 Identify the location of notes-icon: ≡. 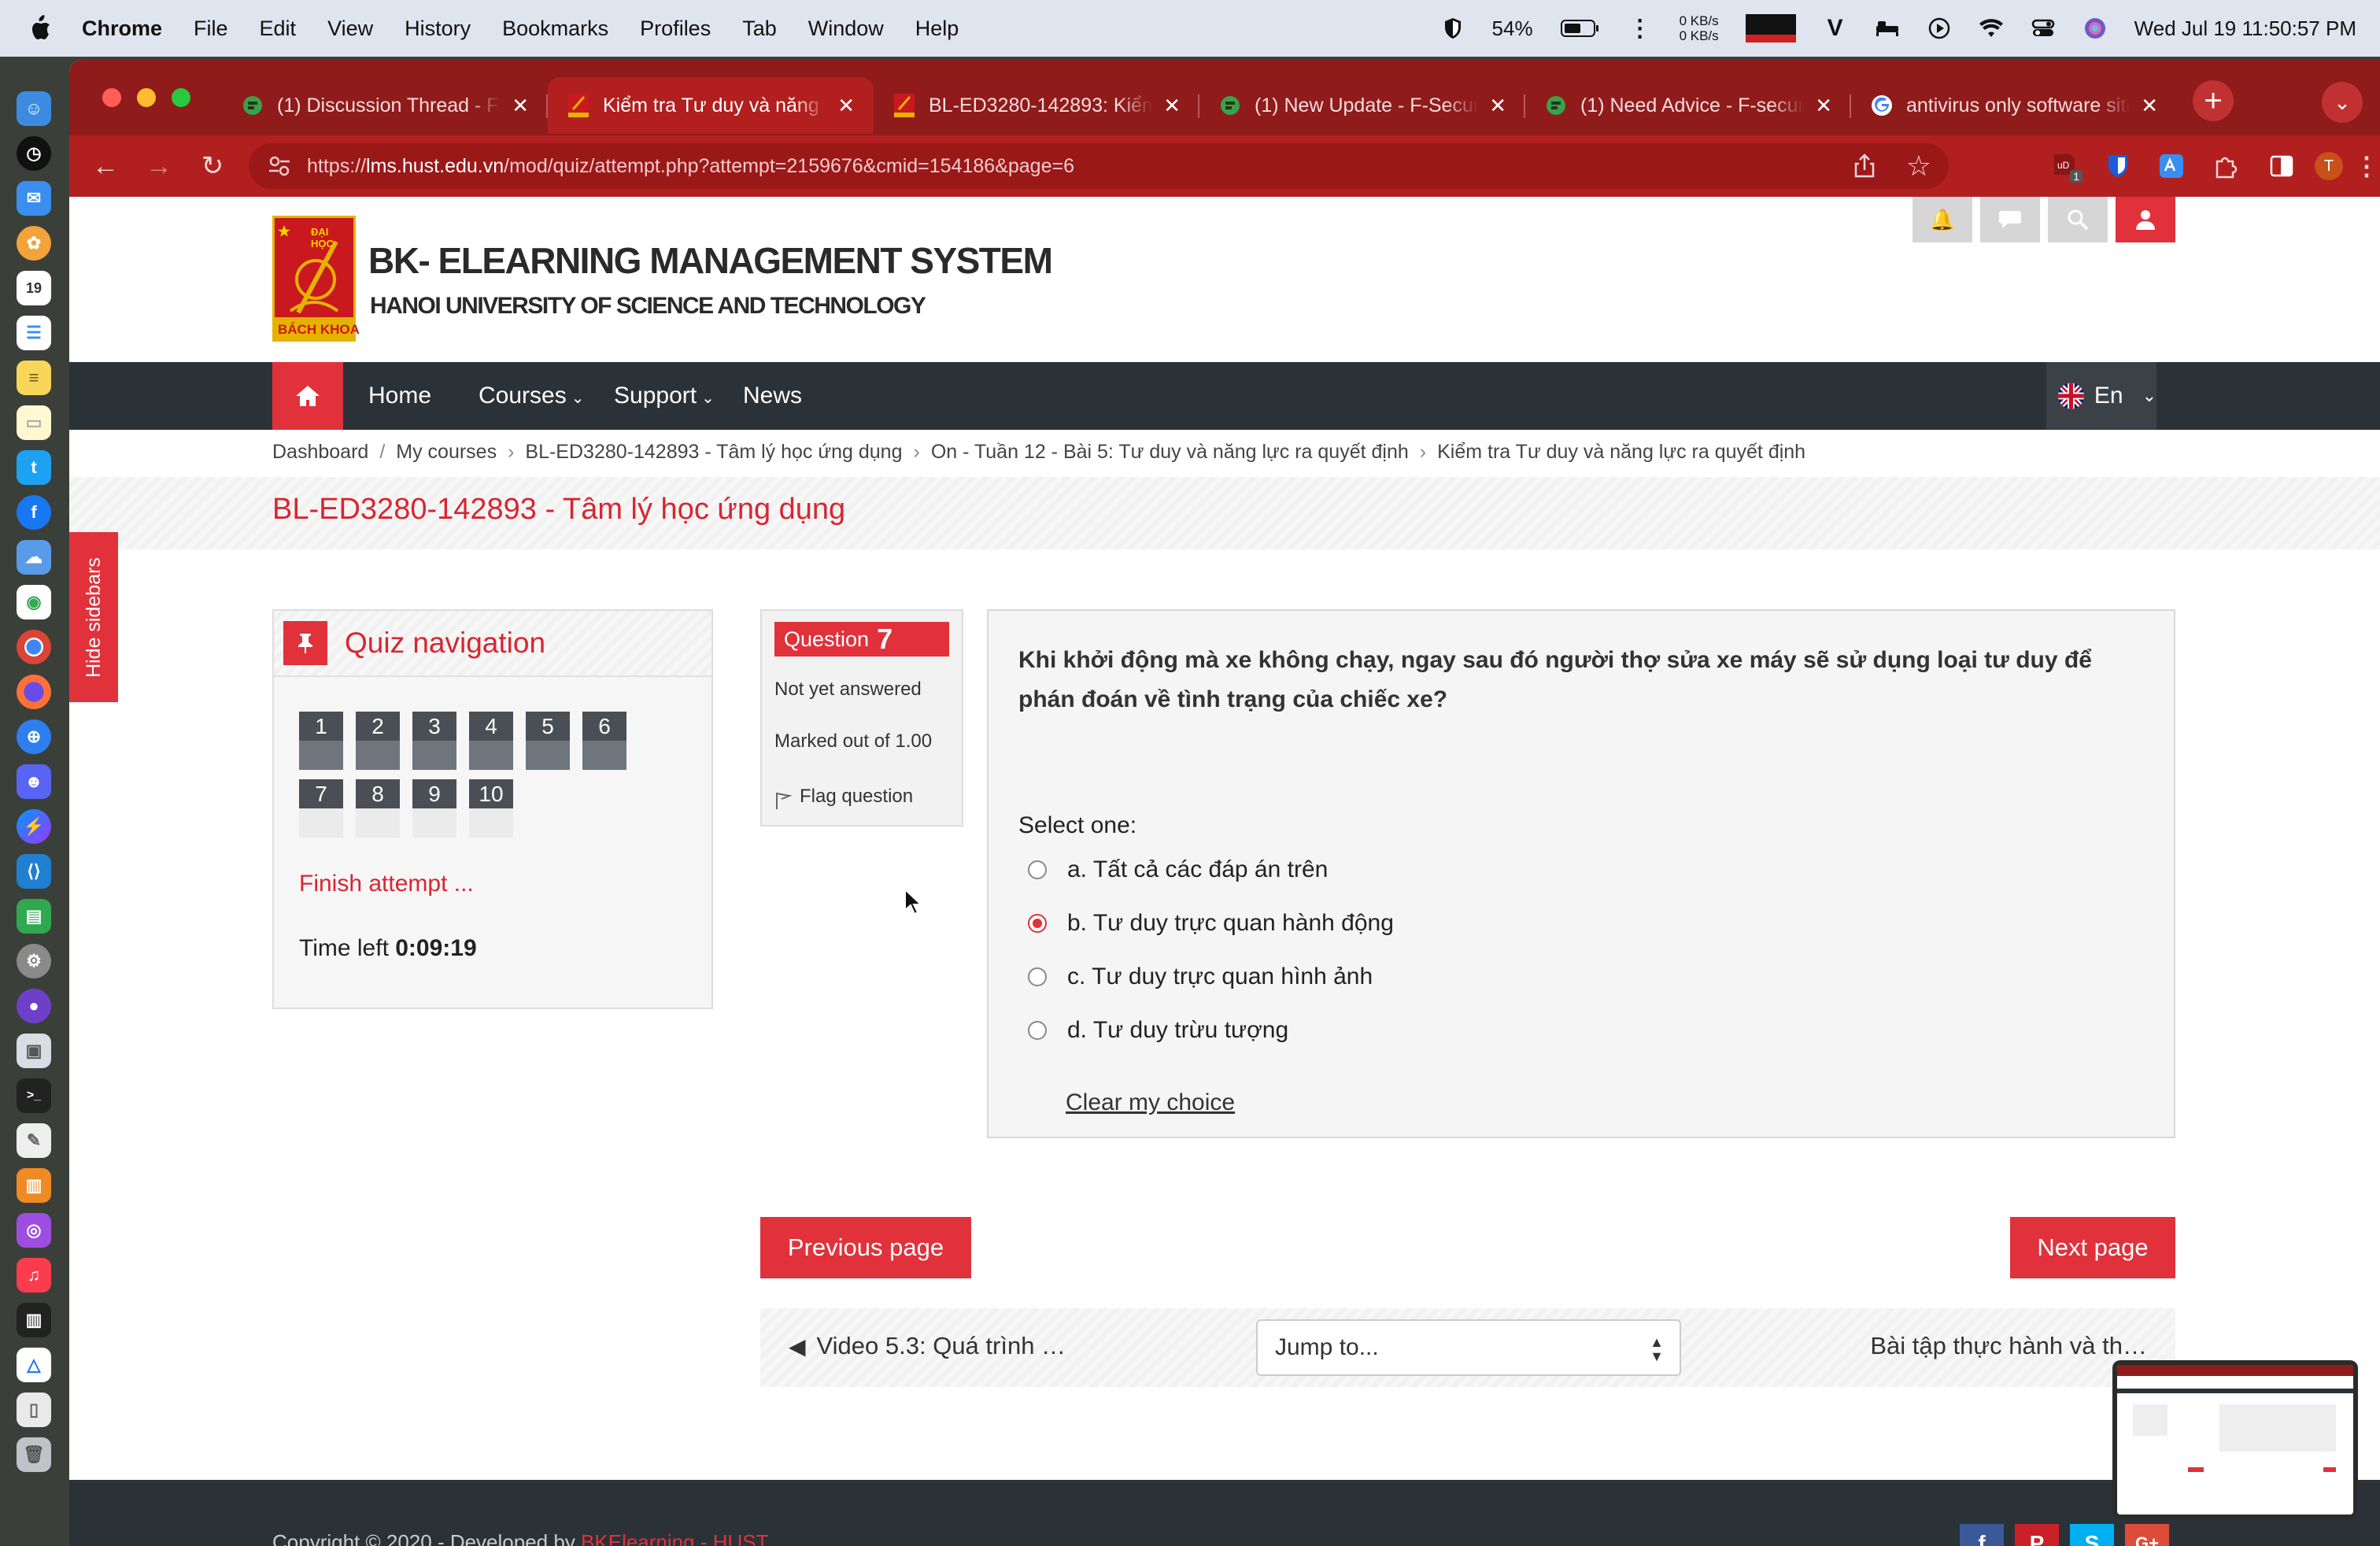
(34, 378).